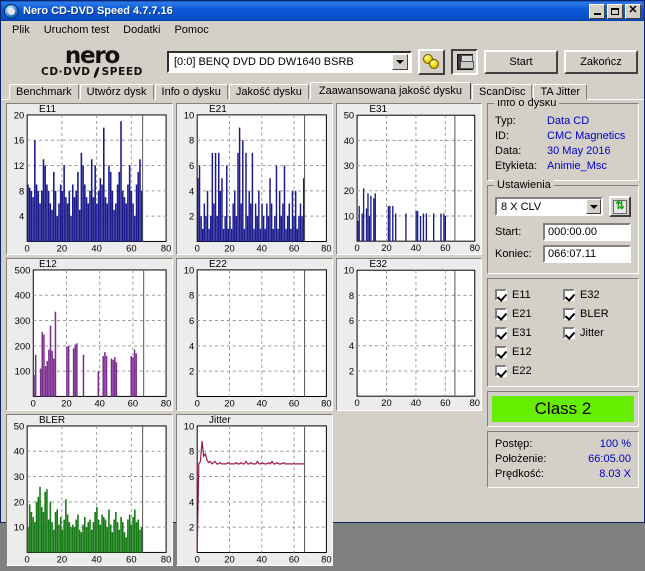  I want to click on refresh-arrows-icon: ⇅, so click(620, 206).